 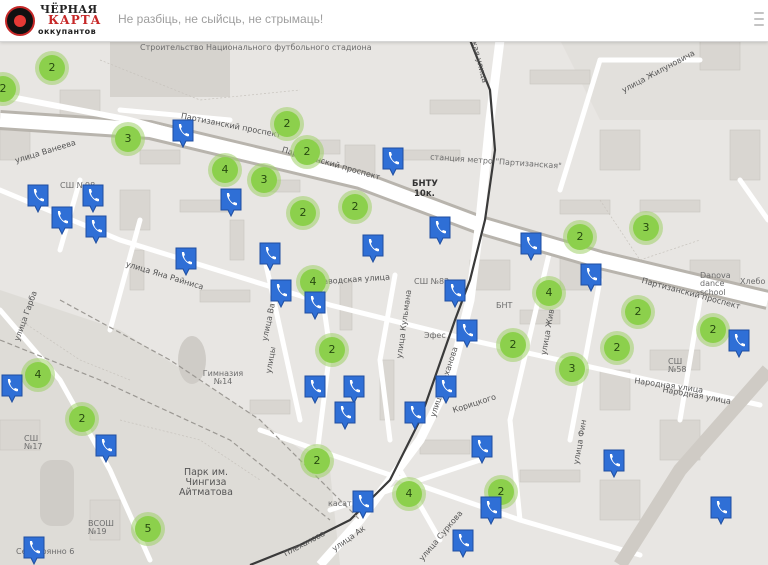 I want to click on search-input, so click(x=430, y=19).